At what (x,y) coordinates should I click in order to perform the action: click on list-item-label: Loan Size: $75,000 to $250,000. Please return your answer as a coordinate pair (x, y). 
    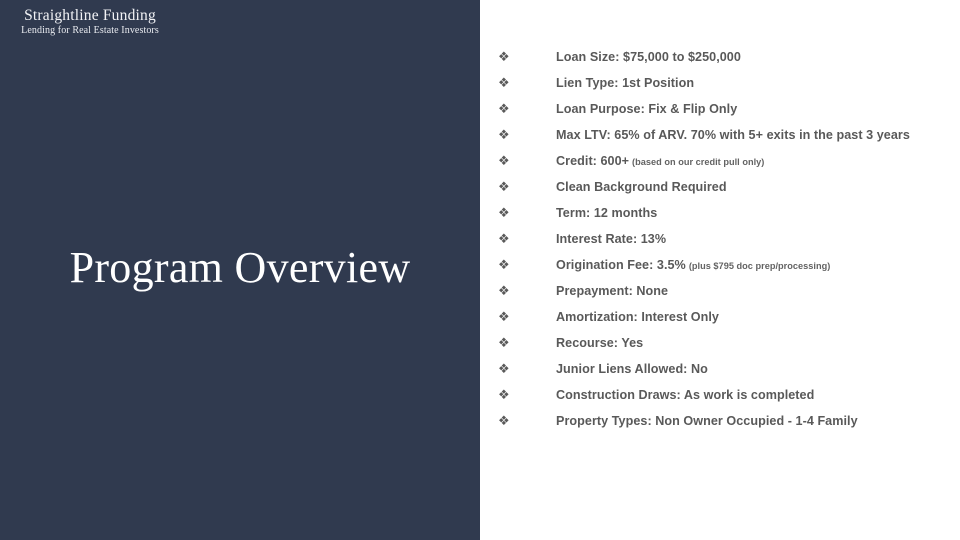
    Looking at the image, I should click on (648, 57).